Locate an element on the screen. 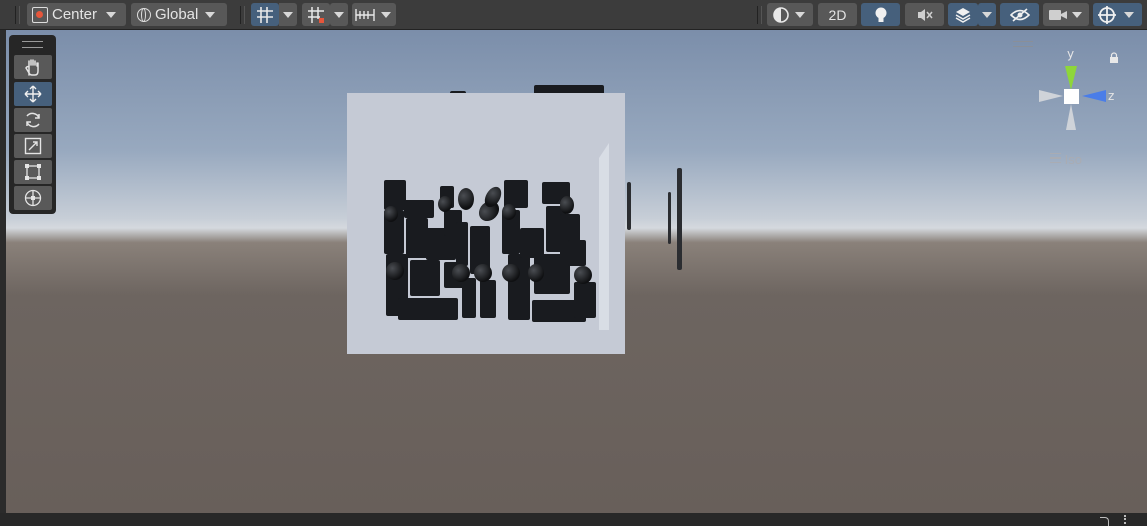 Image resolution: width=1147 pixels, height=526 pixels. increment-snap-button is located at coordinates (316, 14).